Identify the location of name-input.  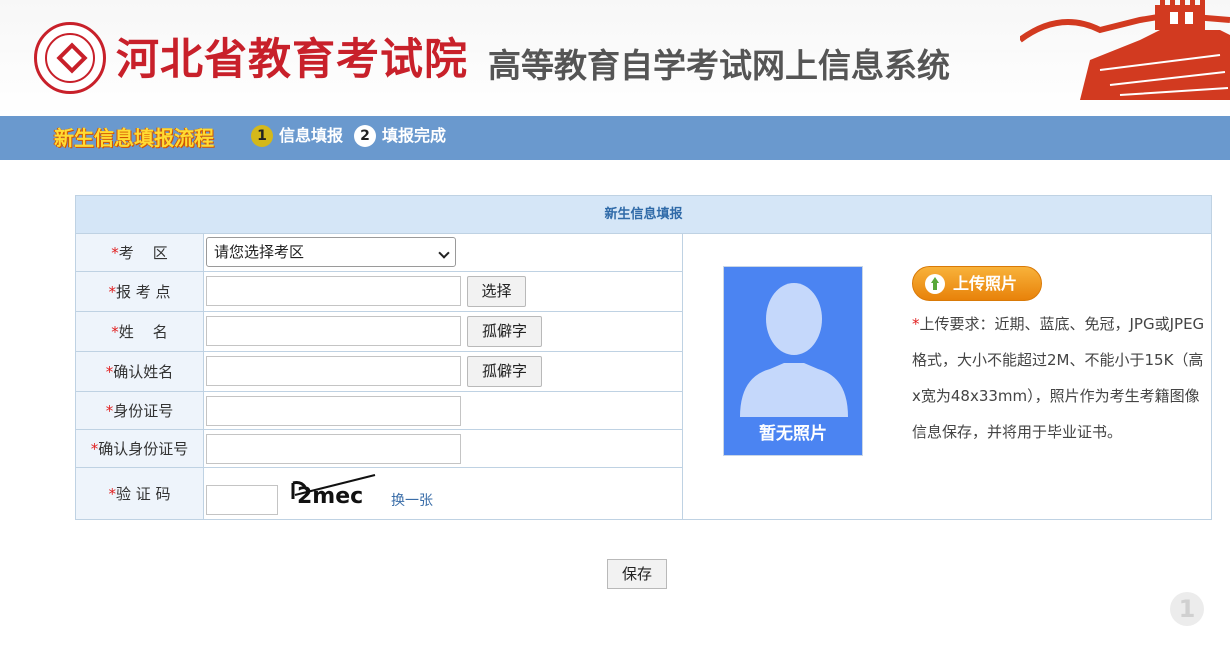
(333, 331).